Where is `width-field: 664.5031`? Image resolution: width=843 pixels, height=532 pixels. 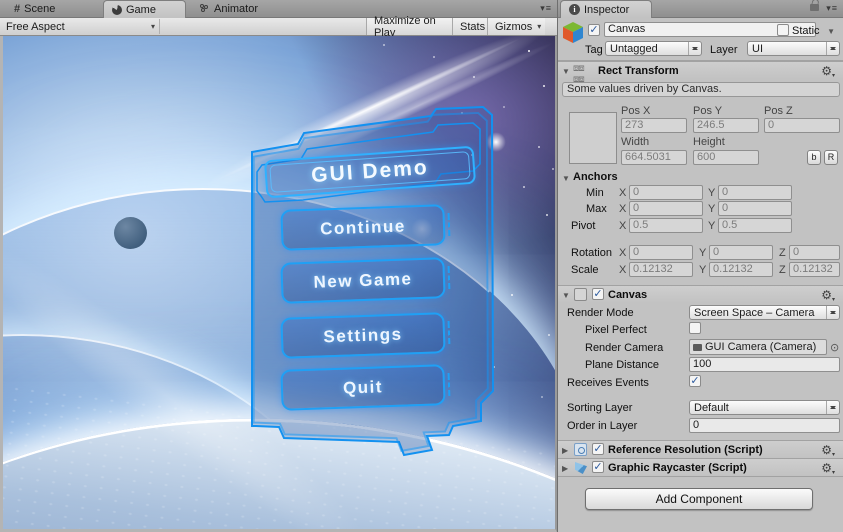 width-field: 664.5031 is located at coordinates (654, 157).